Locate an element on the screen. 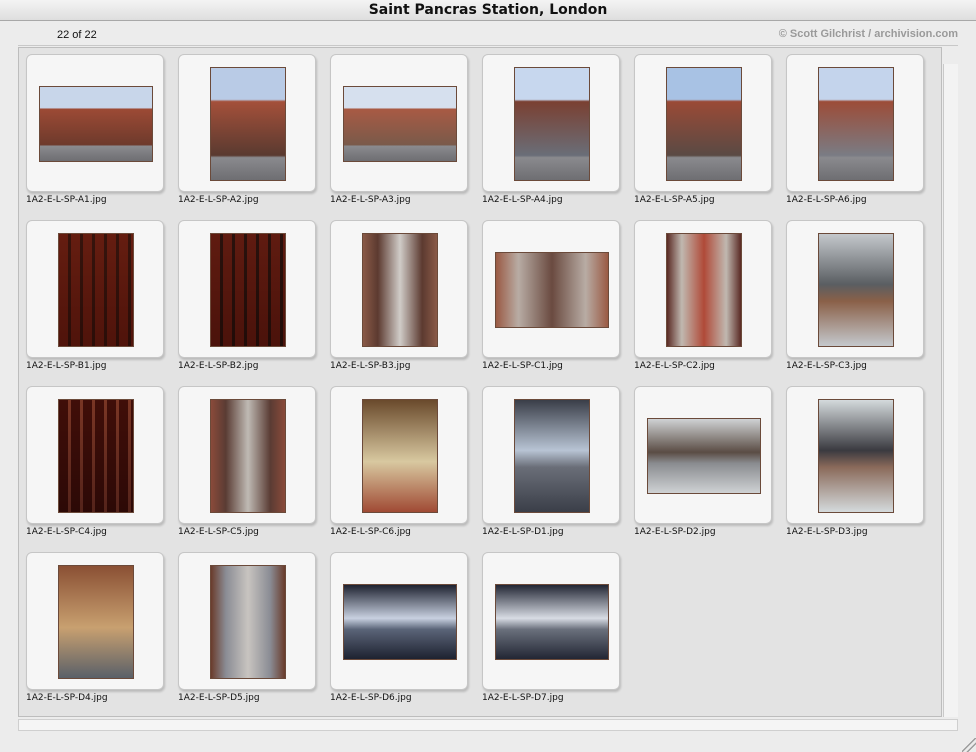 The image size is (976, 752). thumbnail-item: 1A2-E-L-SP-A2.jpg is located at coordinates (247, 134).